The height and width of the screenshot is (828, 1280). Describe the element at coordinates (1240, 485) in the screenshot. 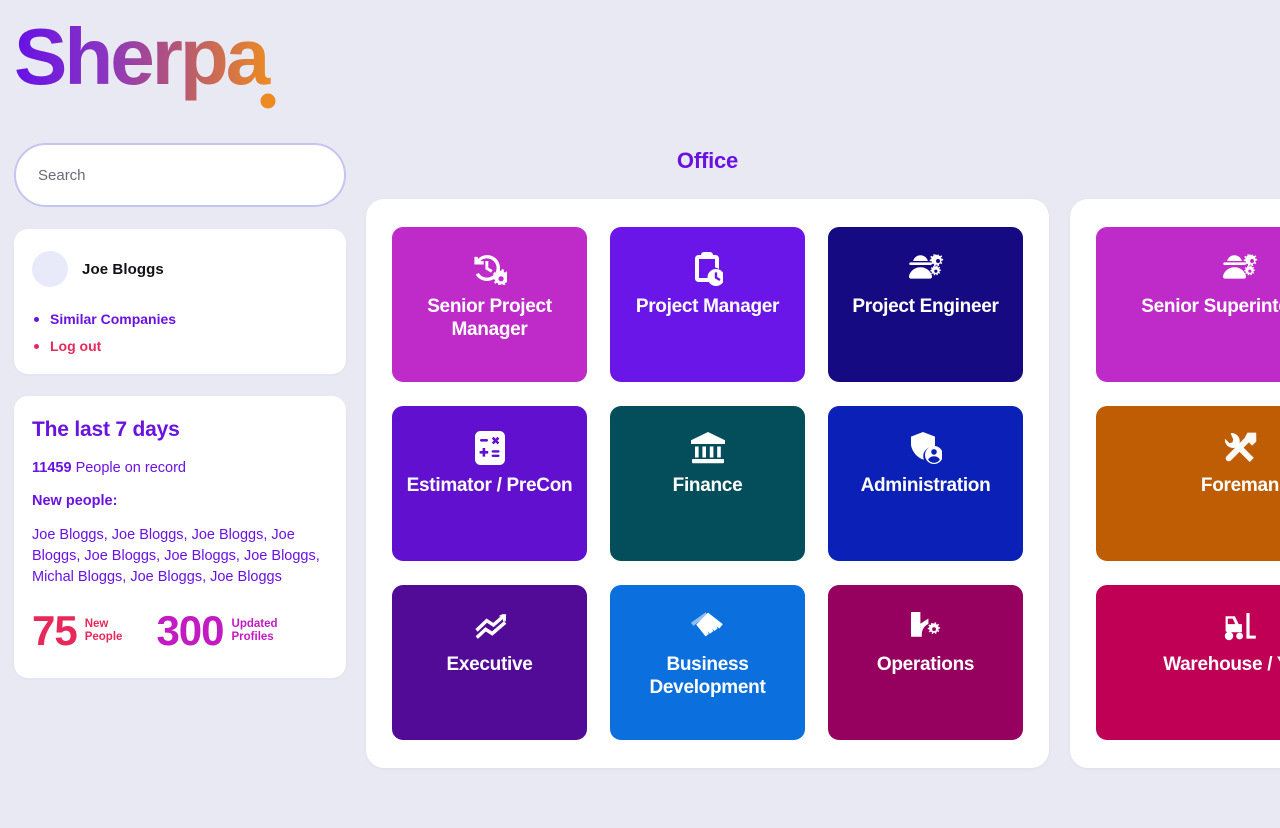

I see `role-tile-label: Foreman` at that location.